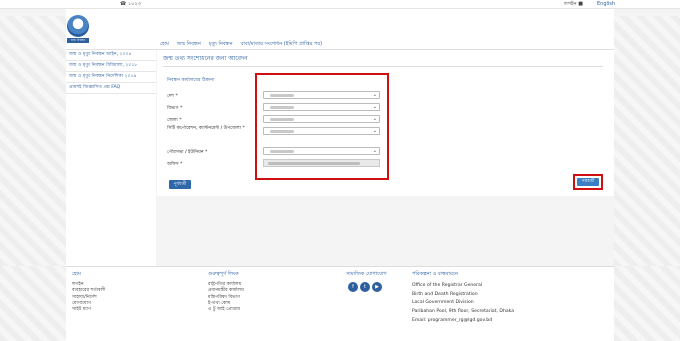 The image size is (680, 341). Describe the element at coordinates (606, 4) in the screenshot. I see `language-link: English` at that location.